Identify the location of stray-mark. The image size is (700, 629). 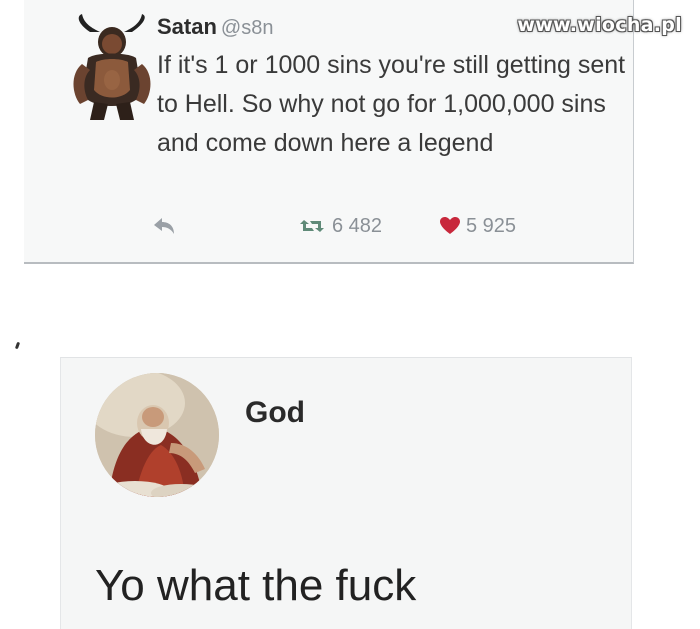
(17, 345).